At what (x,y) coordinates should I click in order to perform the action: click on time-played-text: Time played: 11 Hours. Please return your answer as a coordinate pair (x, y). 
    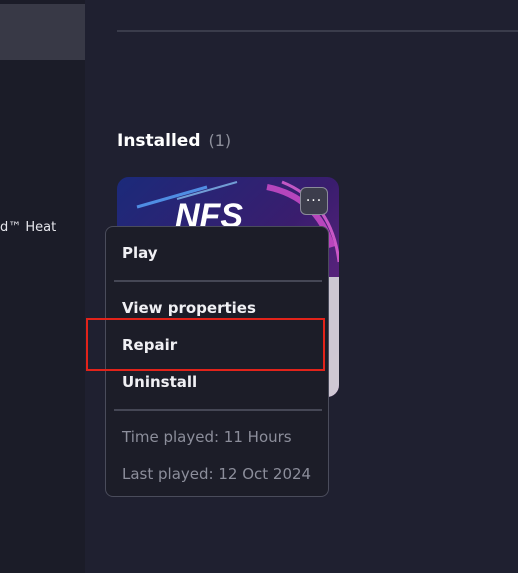
    Looking at the image, I should click on (207, 437).